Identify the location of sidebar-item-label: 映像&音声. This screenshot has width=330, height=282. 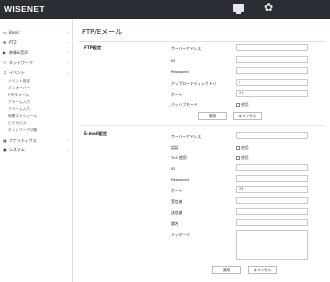
(19, 52).